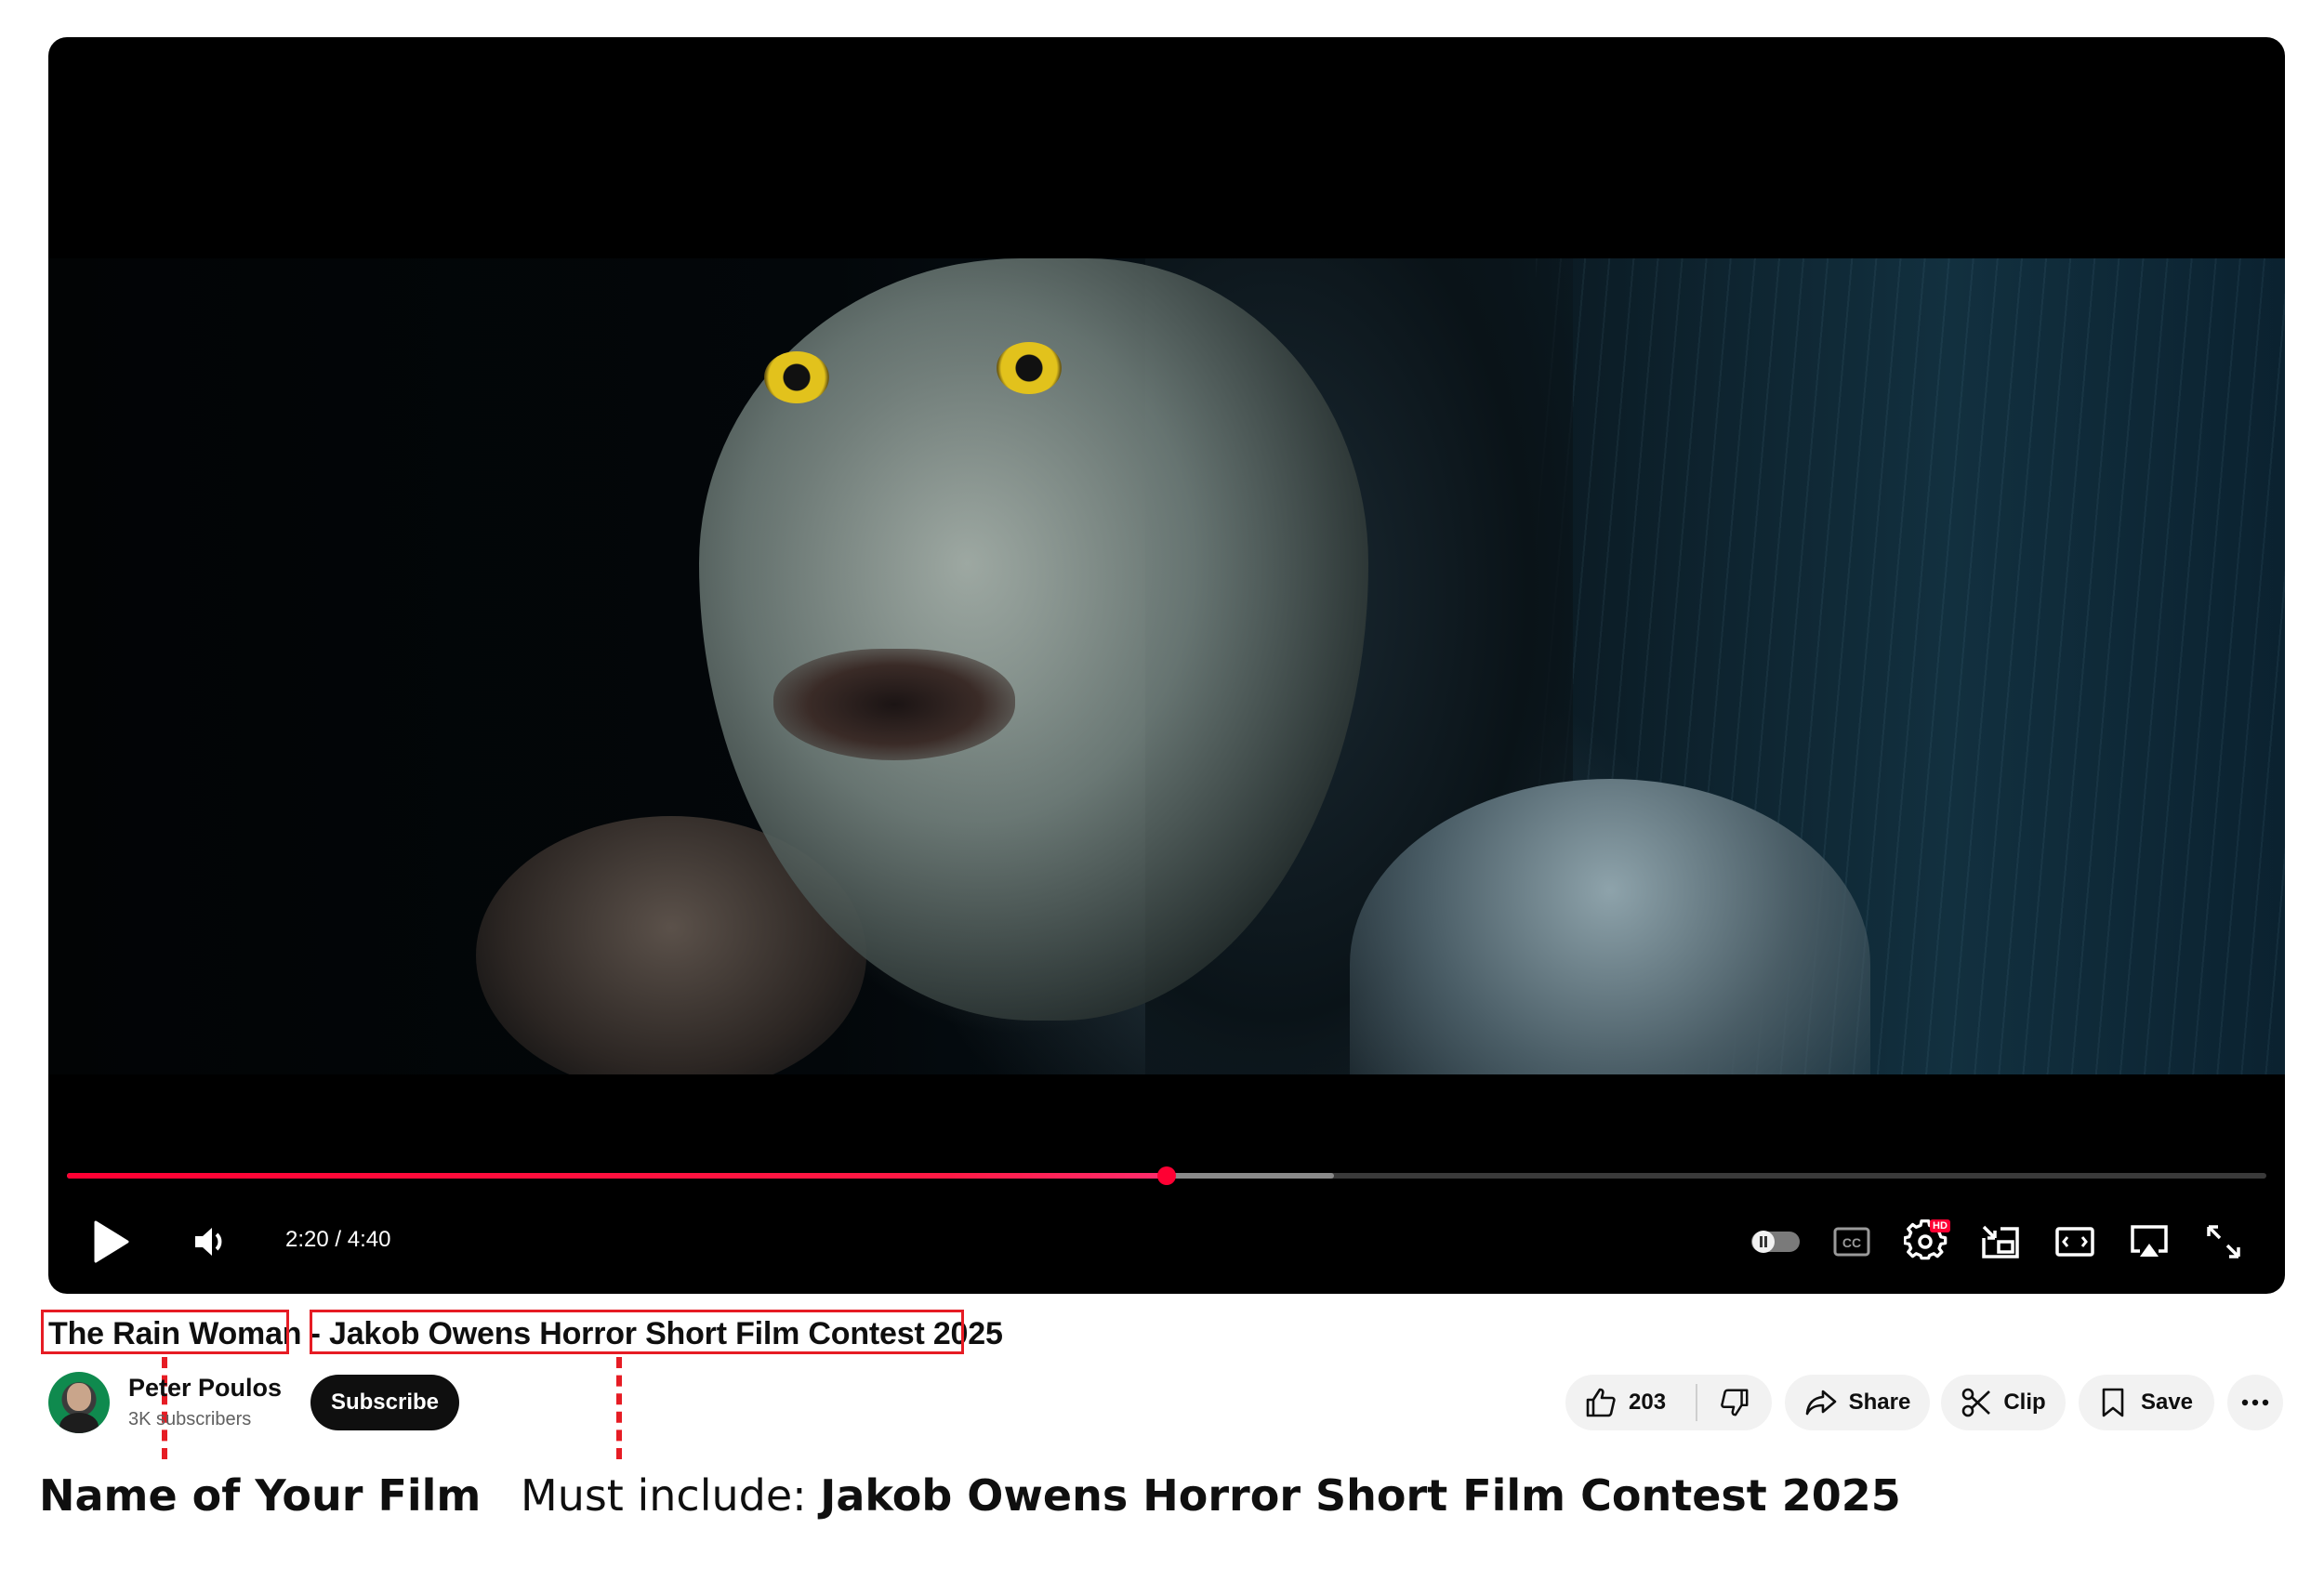 This screenshot has width=2324, height=1581. Describe the element at coordinates (637, 1332) in the screenshot. I see `contest-highlight` at that location.